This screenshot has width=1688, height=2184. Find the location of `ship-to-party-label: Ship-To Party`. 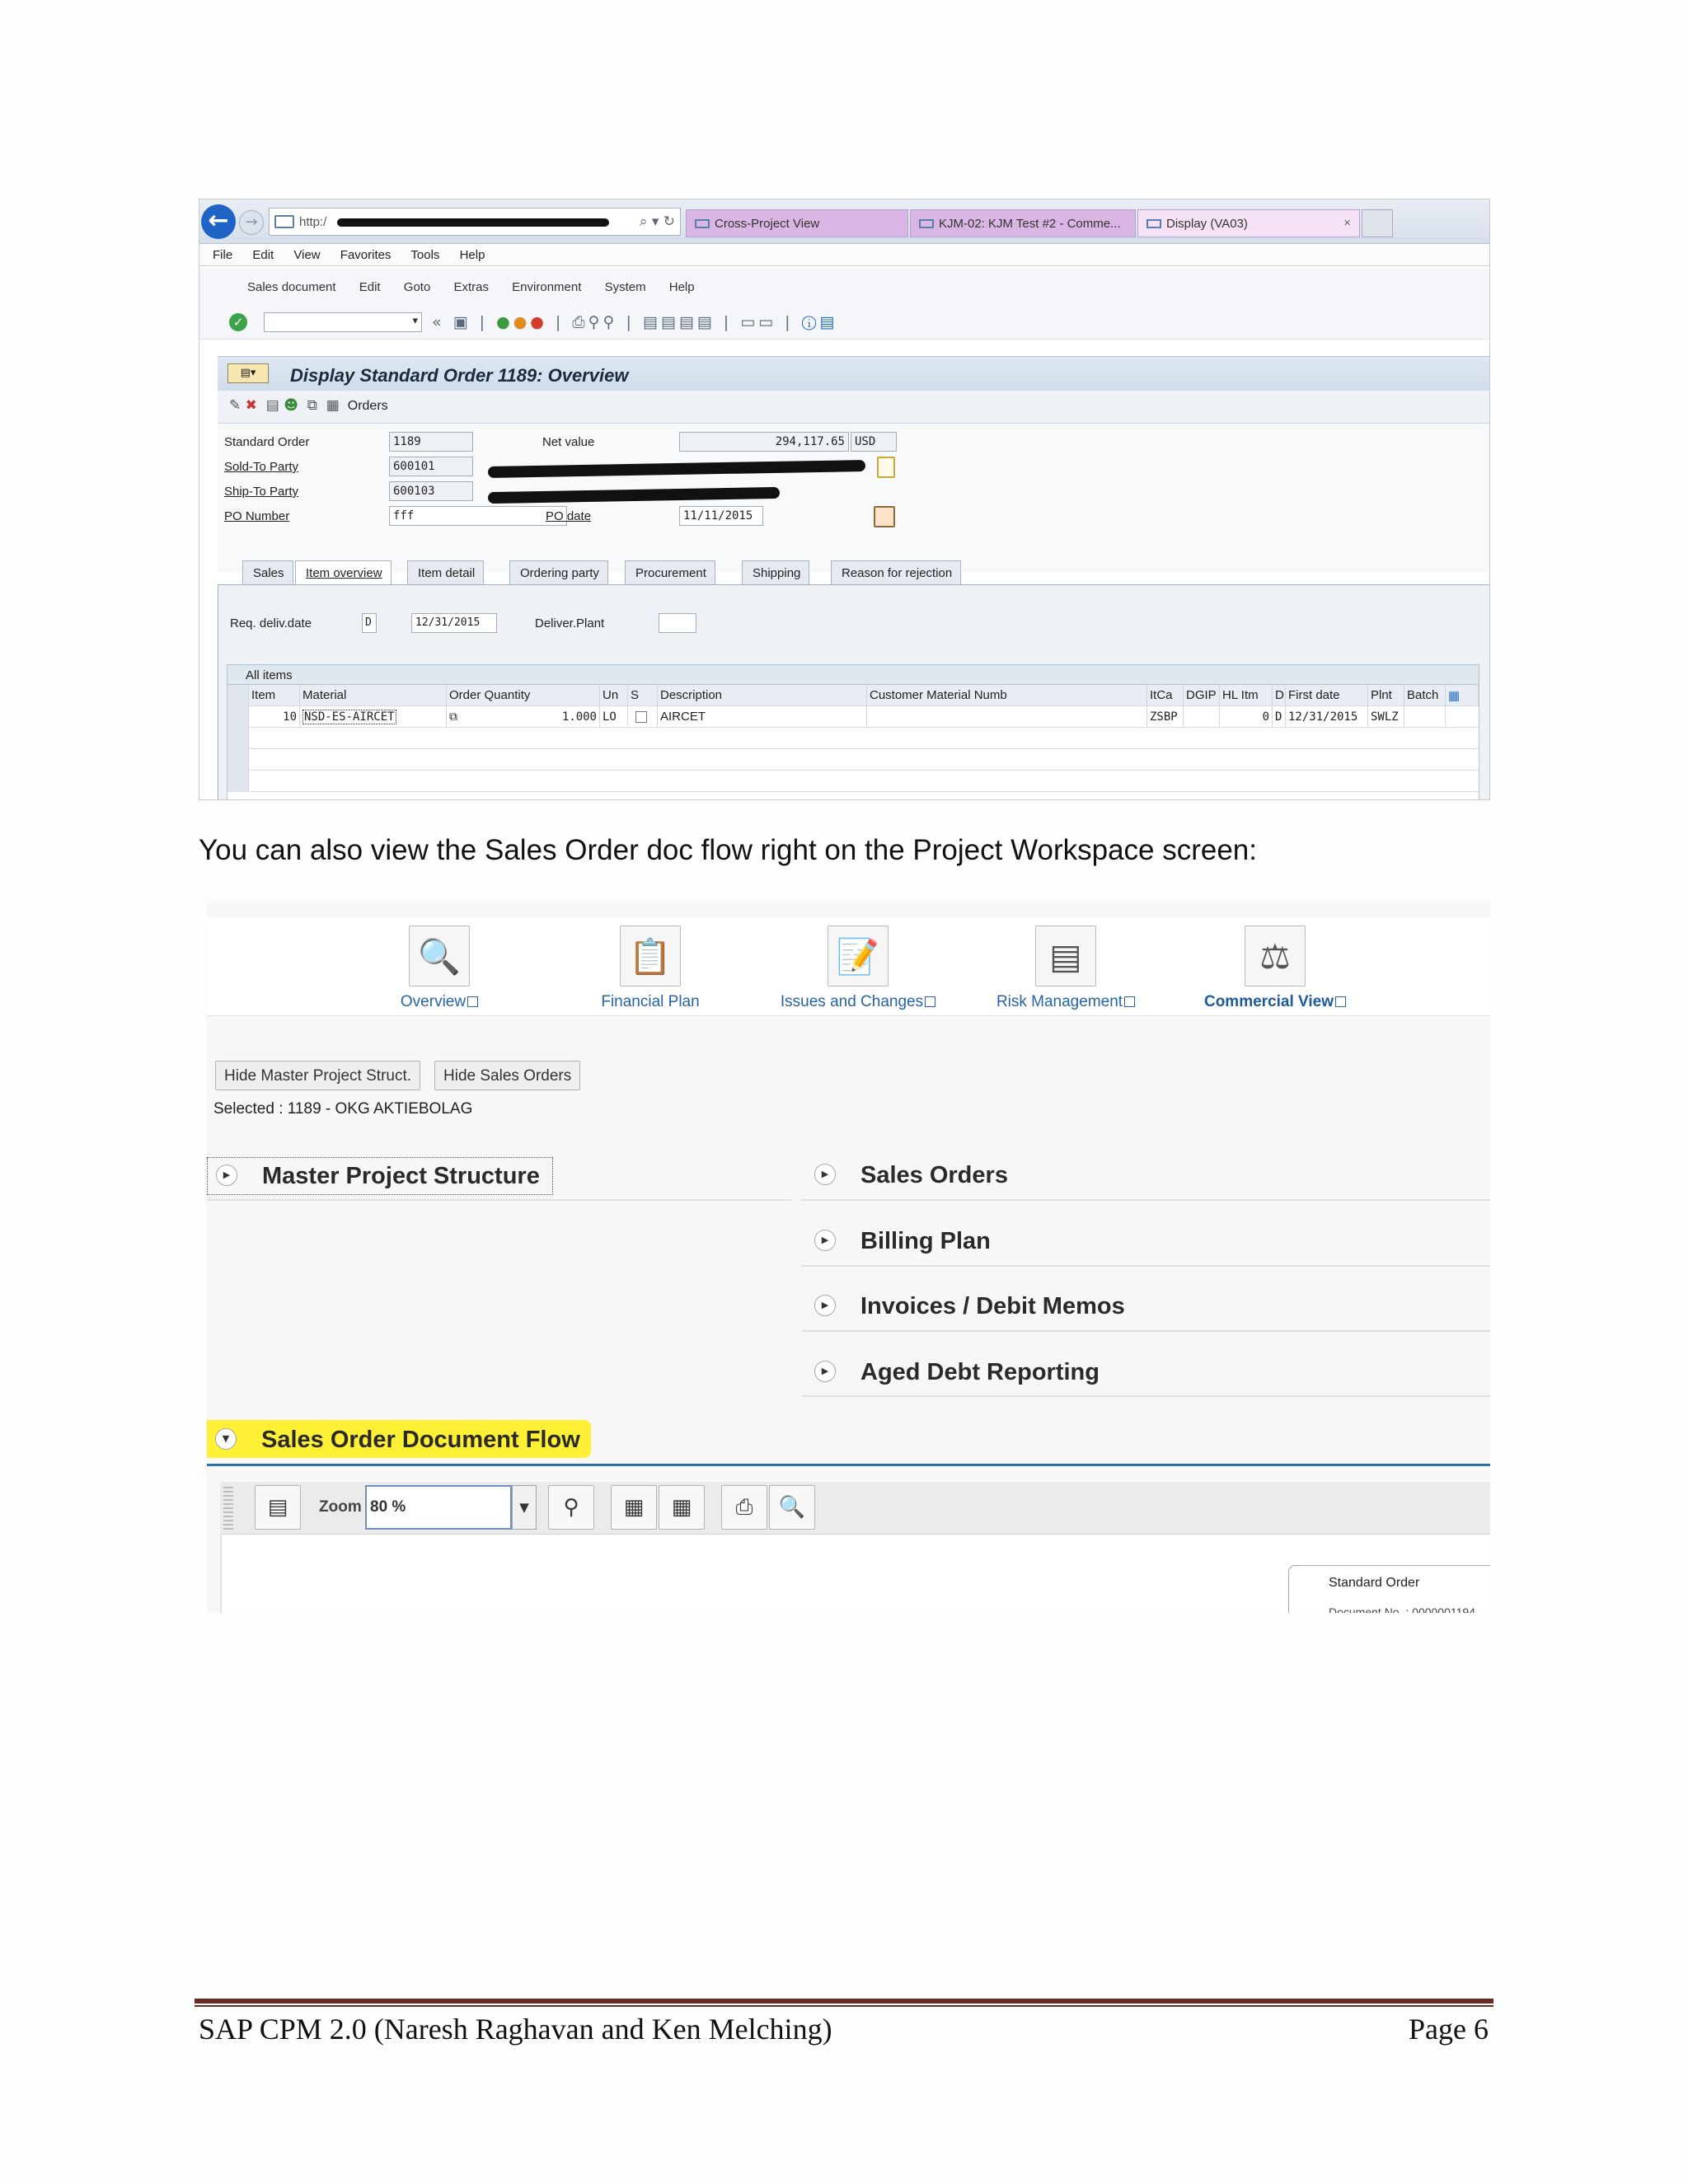

ship-to-party-label: Ship-To Party is located at coordinates (261, 492).